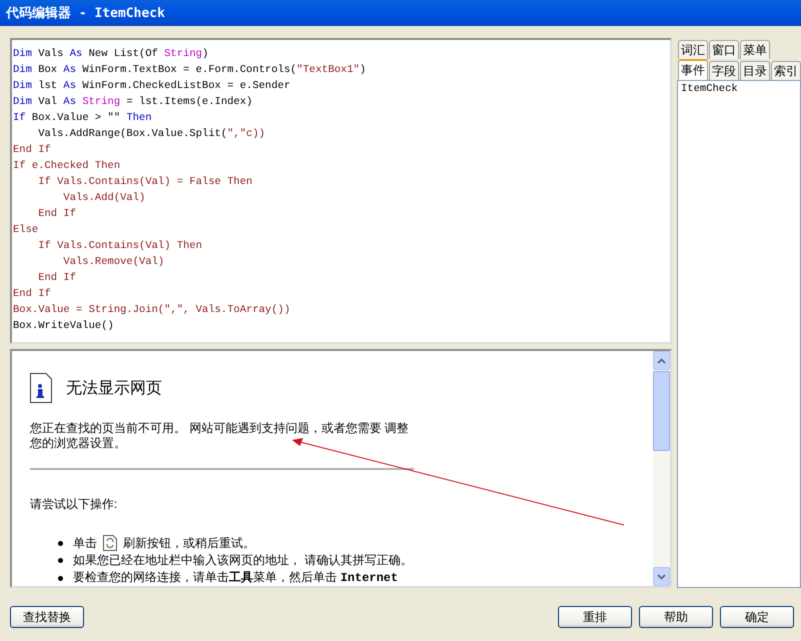  I want to click on suggestion-text: 单击, so click(85, 543).